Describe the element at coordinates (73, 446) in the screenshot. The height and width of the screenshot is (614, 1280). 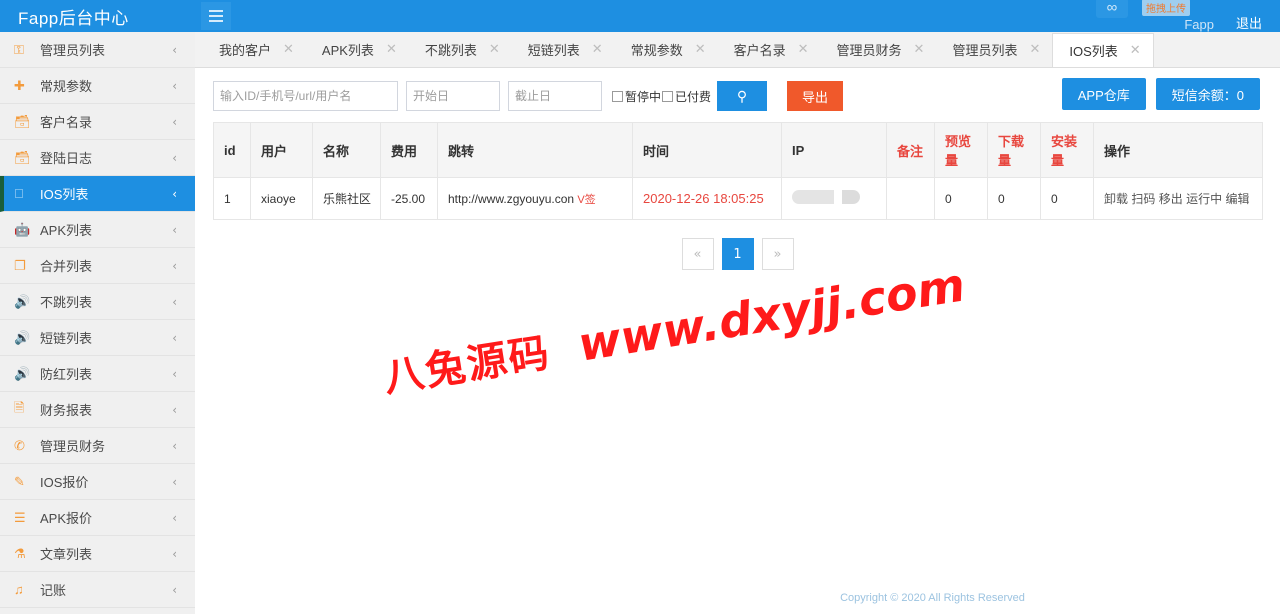
I see `sidebar-item-label: 管理员财务` at that location.